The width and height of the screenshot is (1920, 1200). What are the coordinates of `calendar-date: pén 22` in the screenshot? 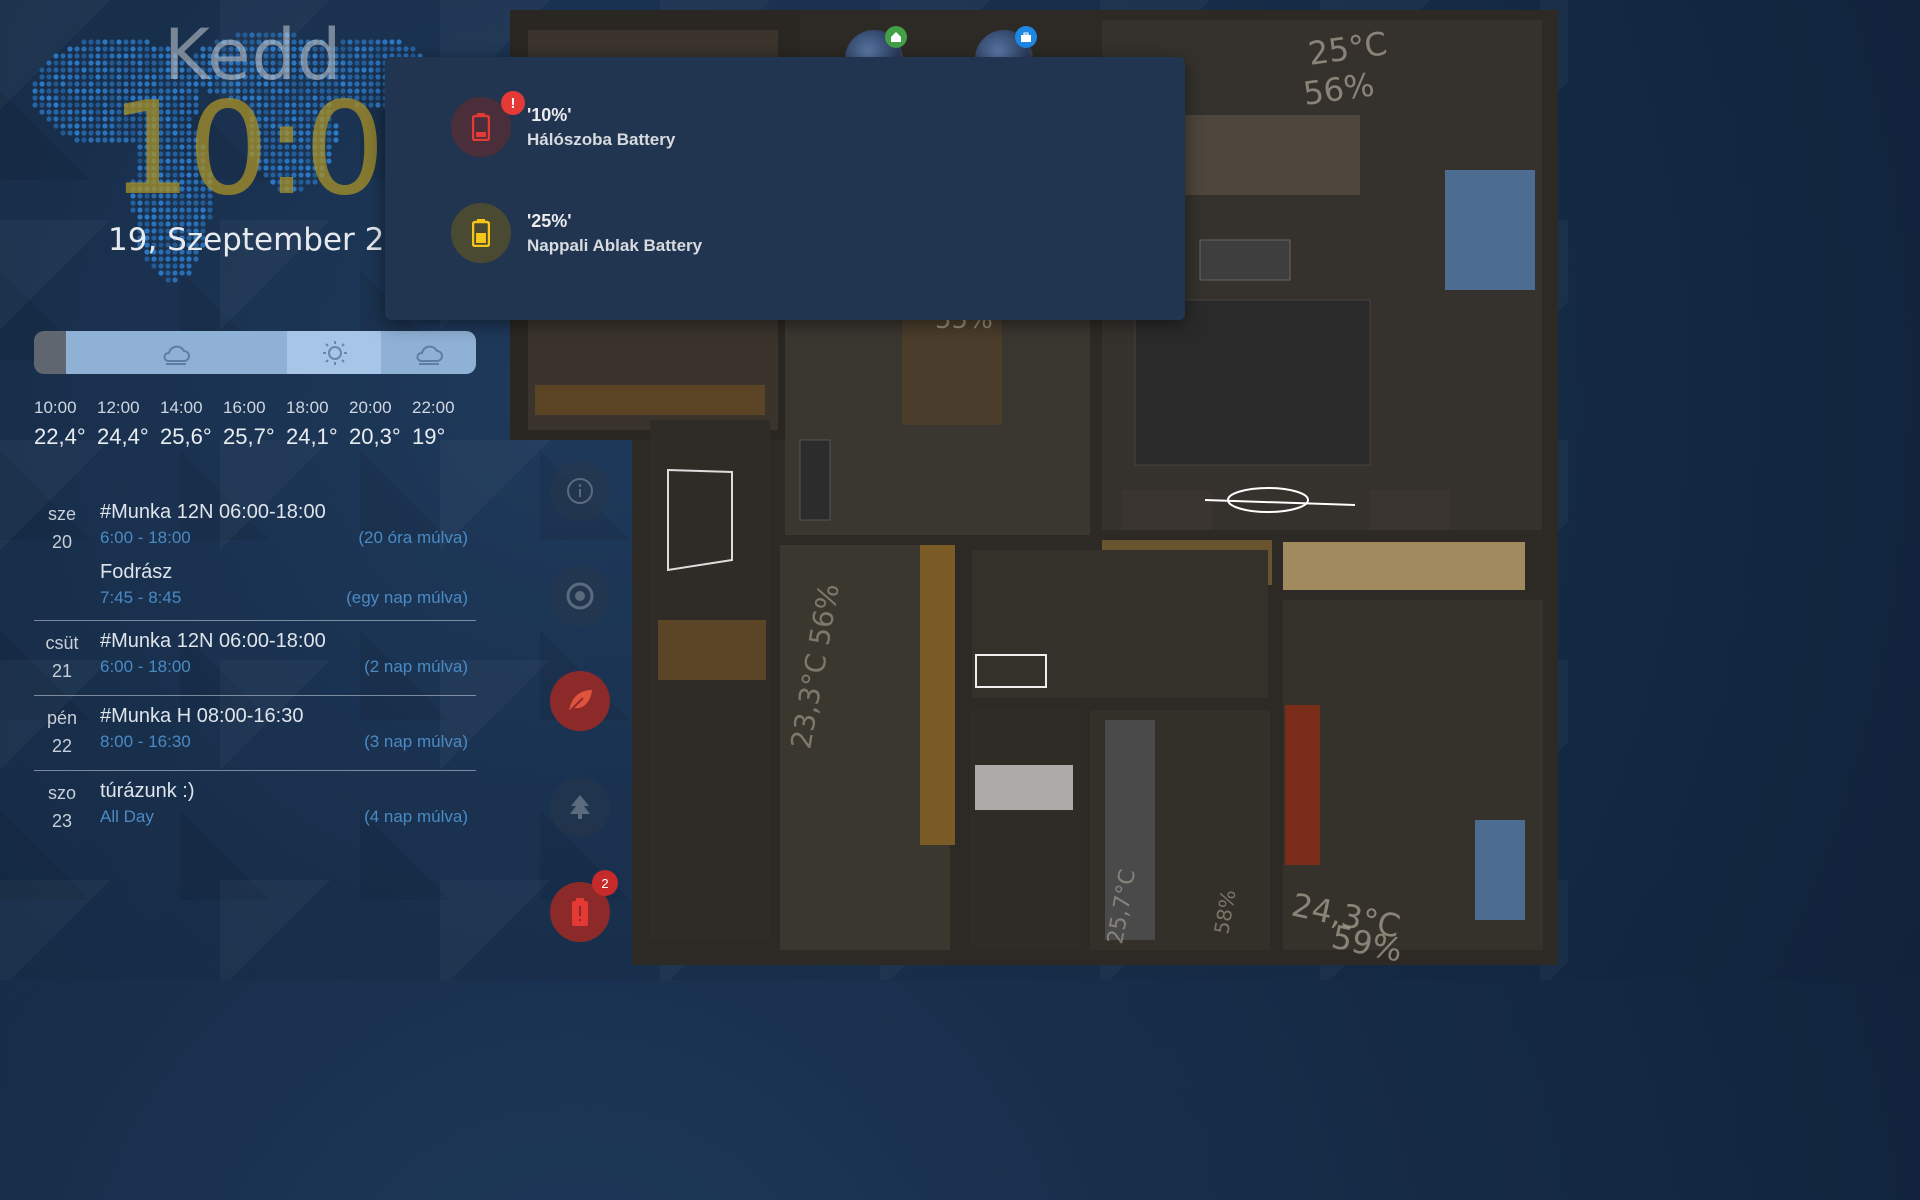 It's located at (62, 731).